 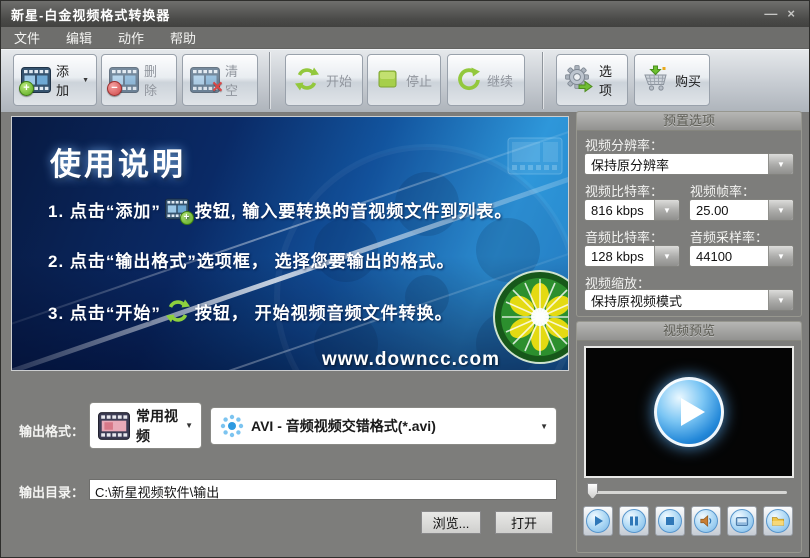 I want to click on add-dropdown-caret-icon: ▼, so click(x=85, y=80).